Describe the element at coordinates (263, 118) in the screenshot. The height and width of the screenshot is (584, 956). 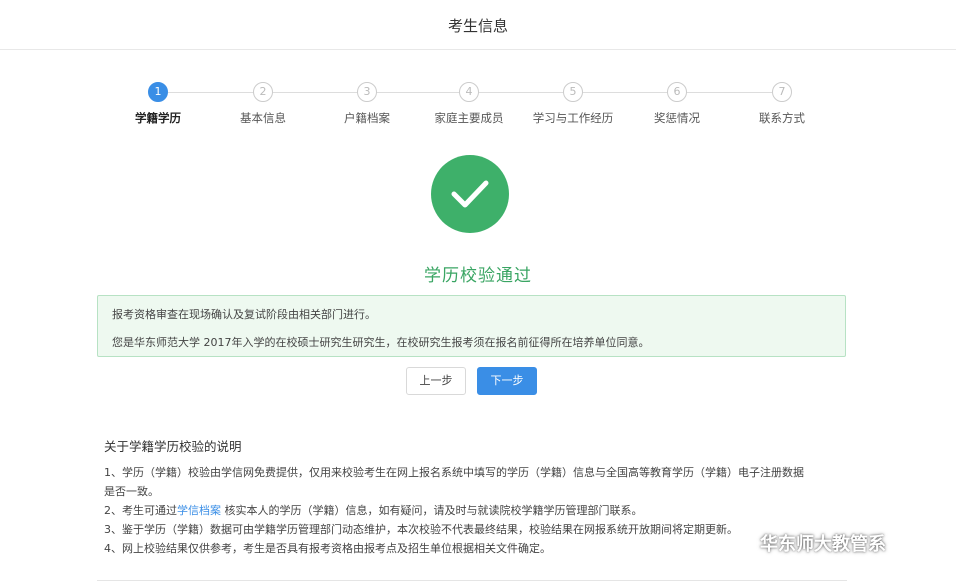
I see `step-label: 基本信息` at that location.